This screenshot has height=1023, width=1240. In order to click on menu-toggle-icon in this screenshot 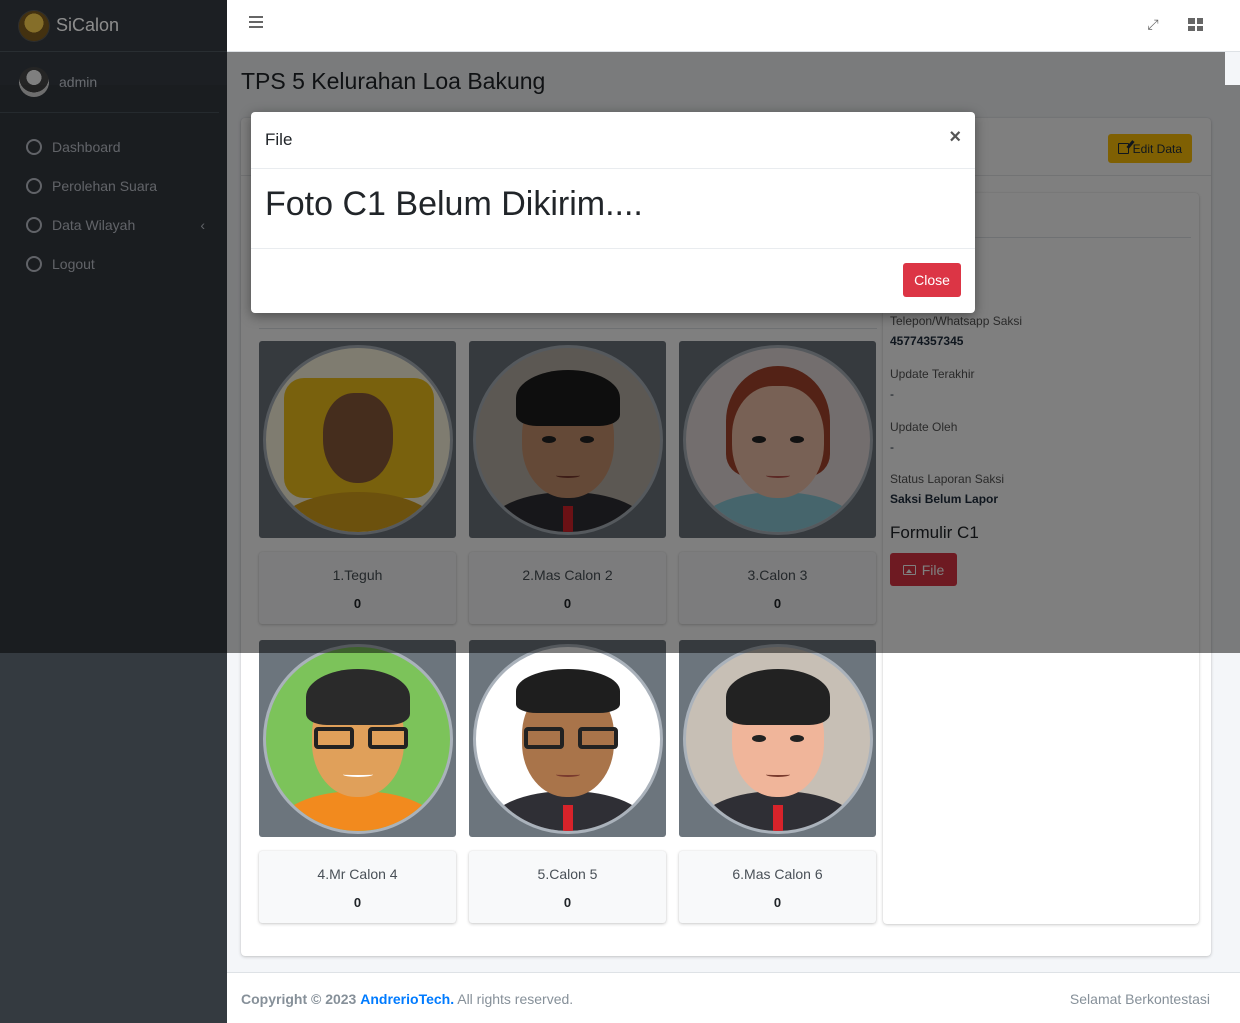, I will do `click(256, 22)`.